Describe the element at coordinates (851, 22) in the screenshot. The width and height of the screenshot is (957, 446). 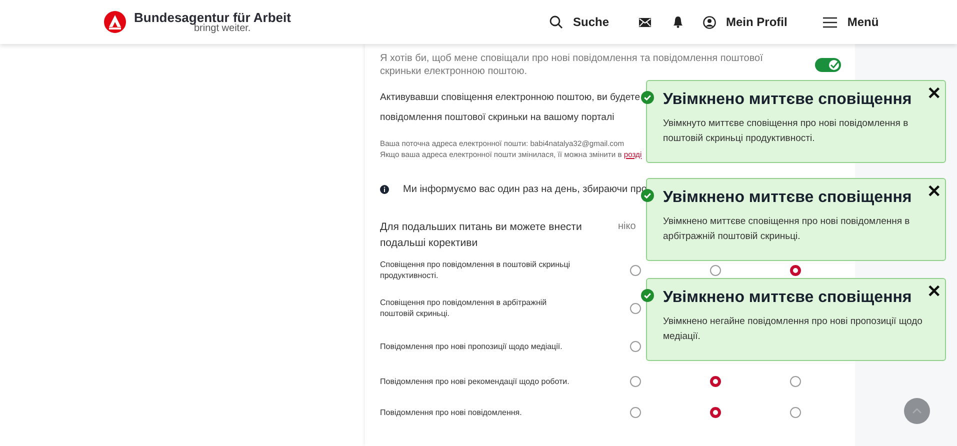
I see `menu-link: Menü` at that location.